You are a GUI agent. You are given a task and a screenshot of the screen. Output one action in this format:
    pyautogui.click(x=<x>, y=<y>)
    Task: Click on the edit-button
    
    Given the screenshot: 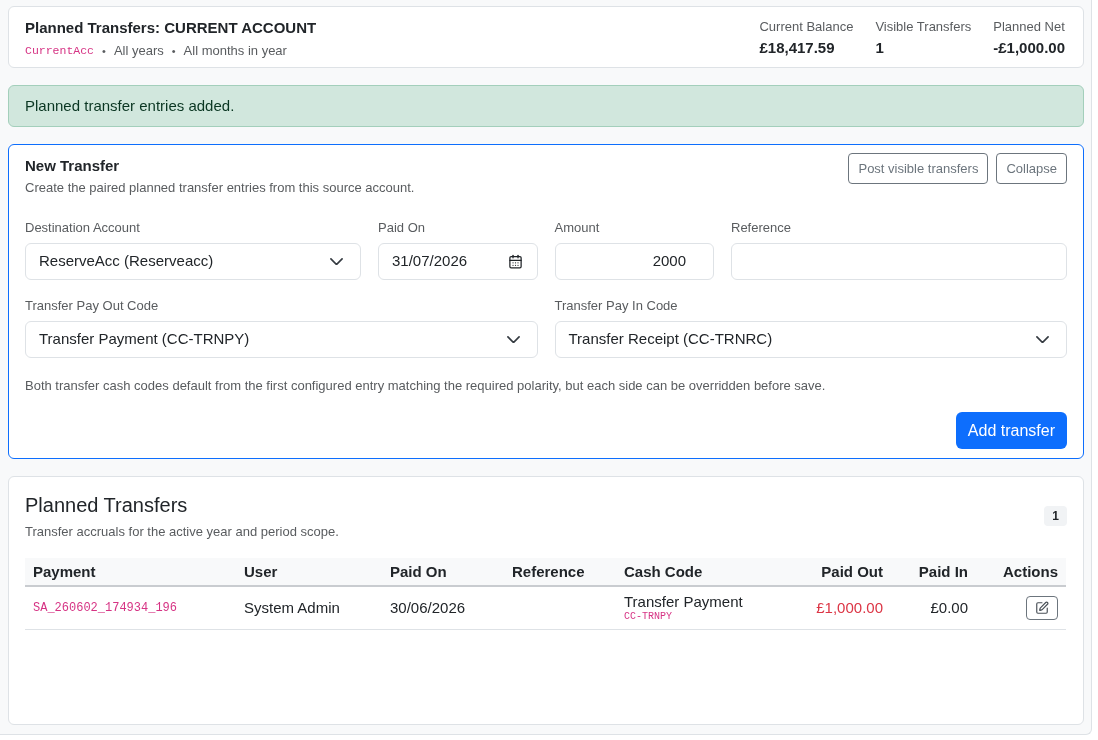 What is the action you would take?
    pyautogui.click(x=1042, y=608)
    